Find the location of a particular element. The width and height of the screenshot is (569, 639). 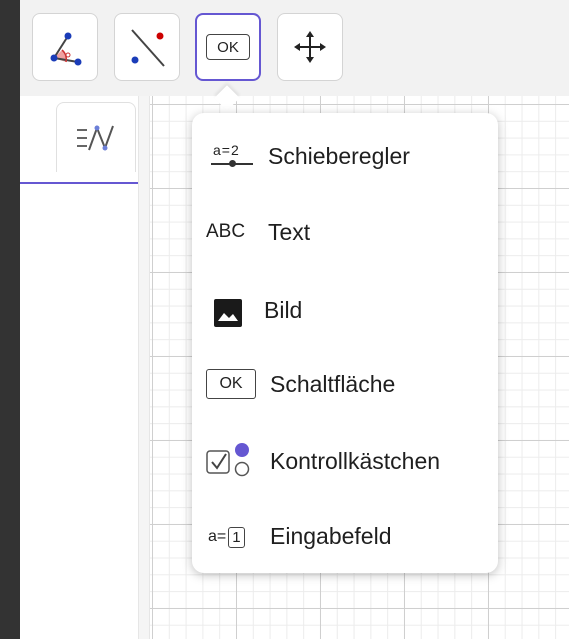

menu-item-button: OK Schaltfläche is located at coordinates (345, 384).